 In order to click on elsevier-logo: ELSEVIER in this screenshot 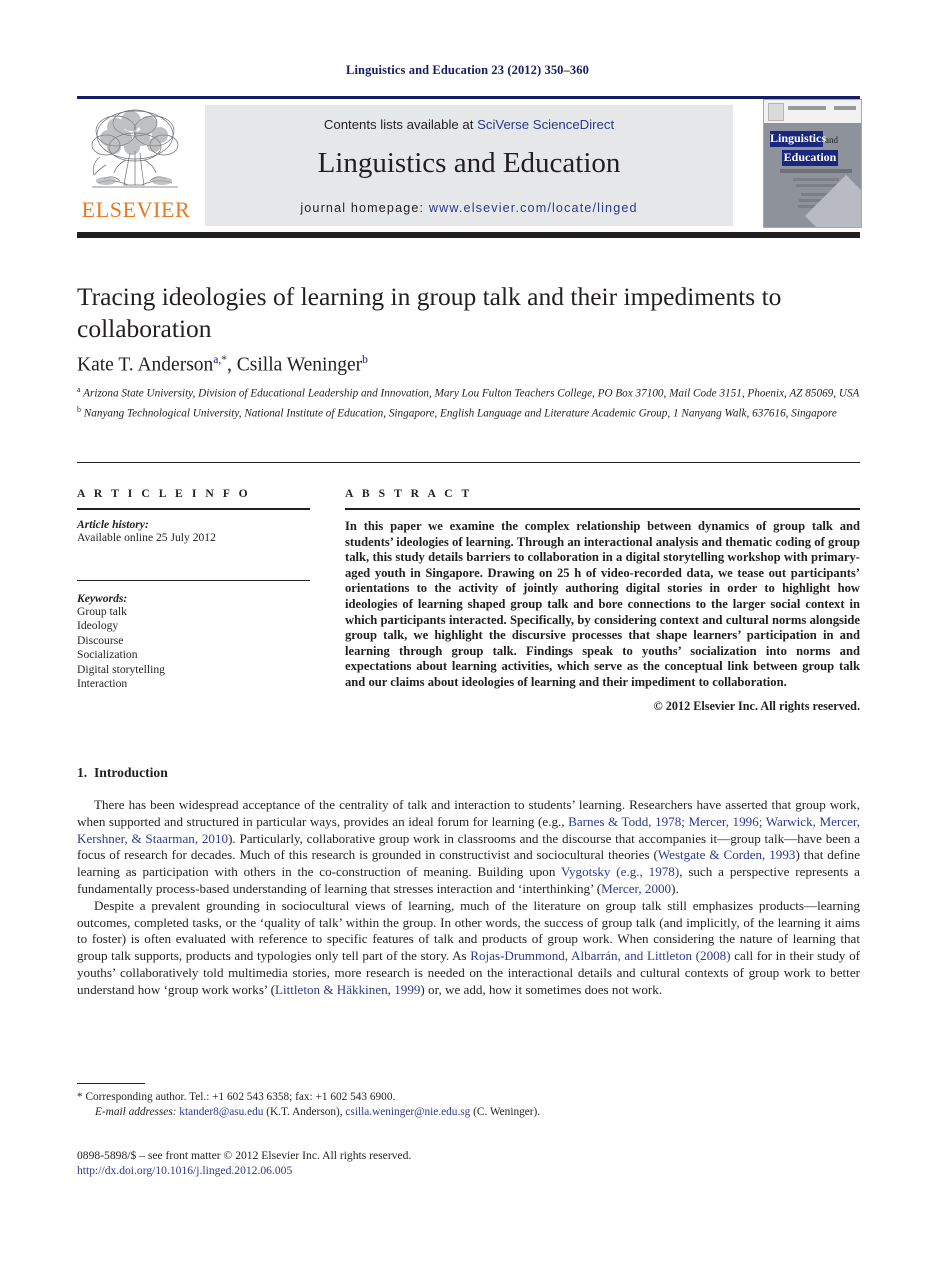, I will do `click(135, 166)`.